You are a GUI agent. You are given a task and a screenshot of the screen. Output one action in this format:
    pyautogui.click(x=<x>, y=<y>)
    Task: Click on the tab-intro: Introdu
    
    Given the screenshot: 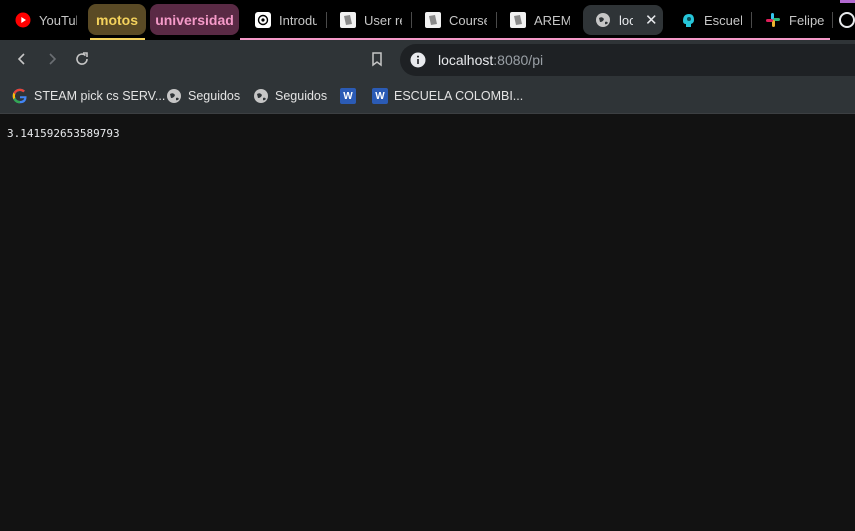 What is the action you would take?
    pyautogui.click(x=286, y=20)
    